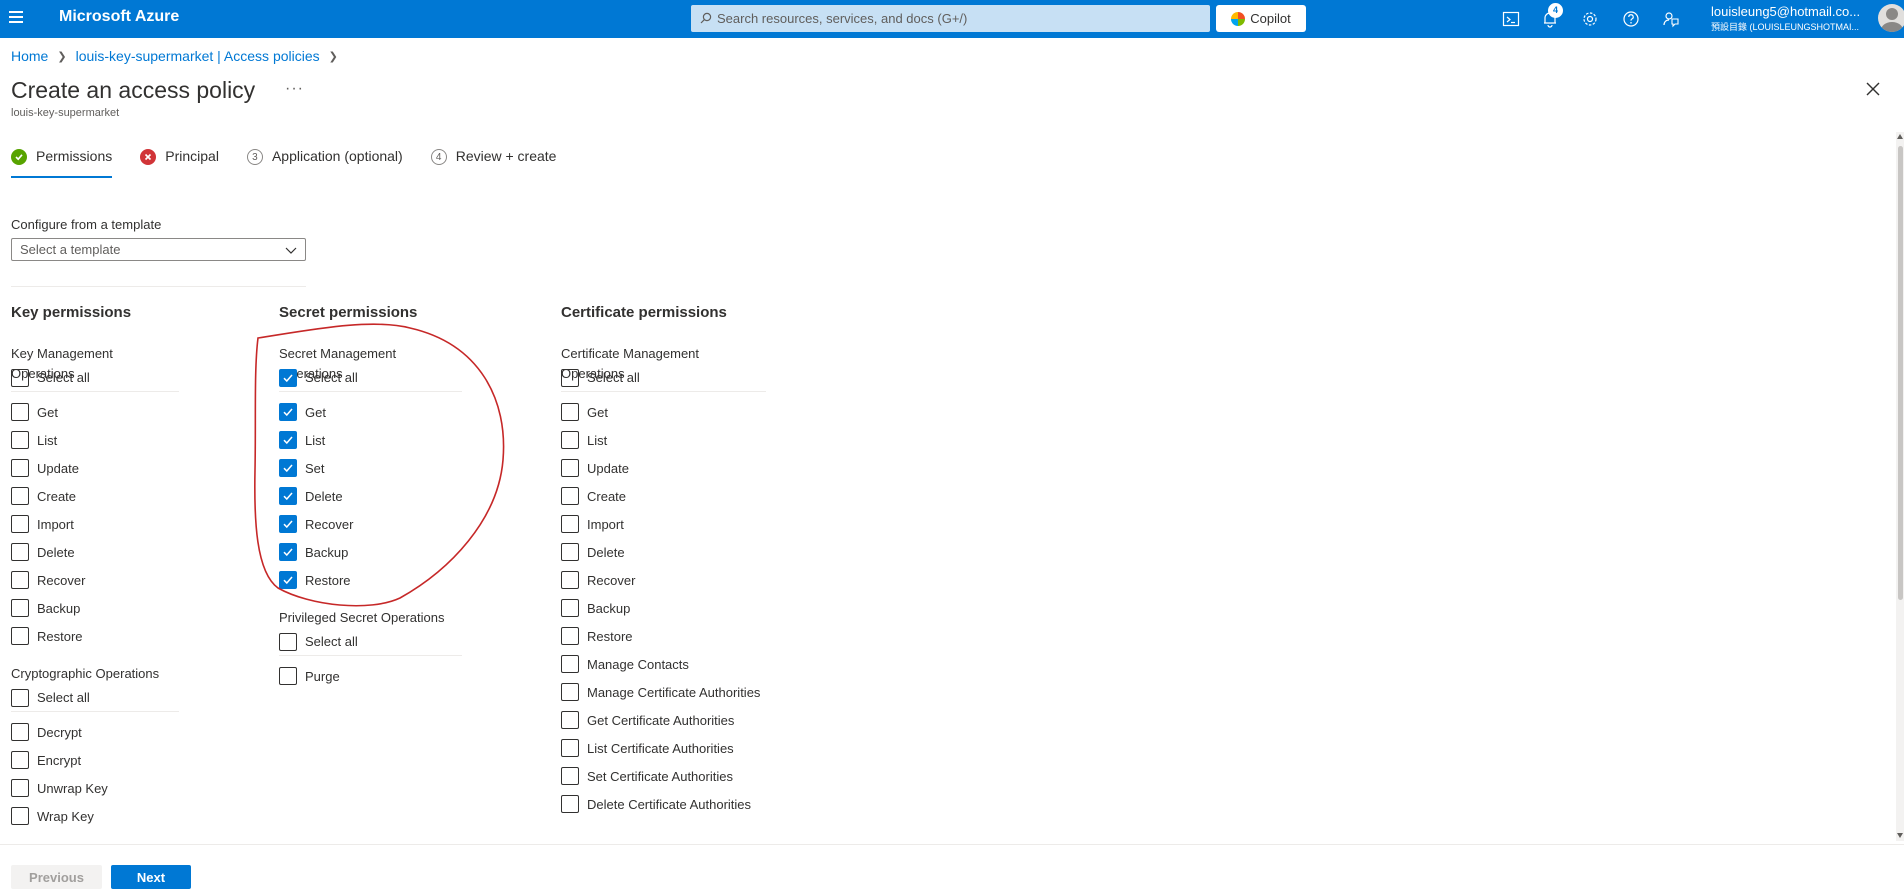 The image size is (1904, 896). What do you see at coordinates (1900, 136) in the screenshot?
I see `scroll-up-icon` at bounding box center [1900, 136].